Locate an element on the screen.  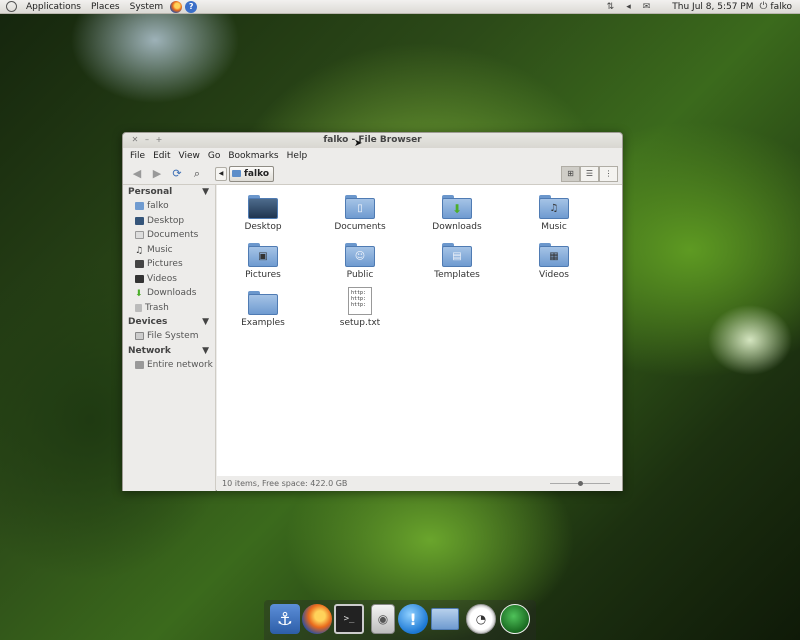
dock-anchor-icon: ⚓ is located at coordinates (285, 619).